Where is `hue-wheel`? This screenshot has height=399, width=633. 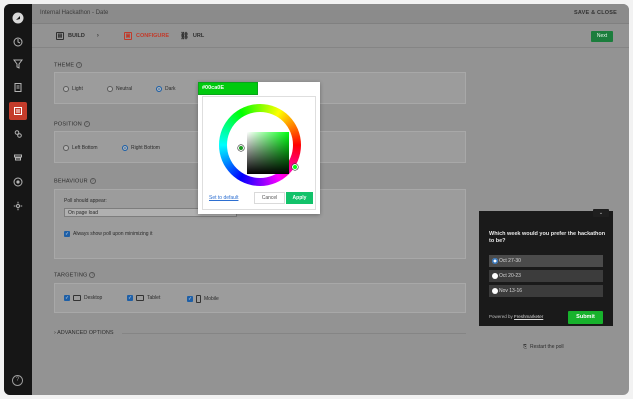 hue-wheel is located at coordinates (260, 145).